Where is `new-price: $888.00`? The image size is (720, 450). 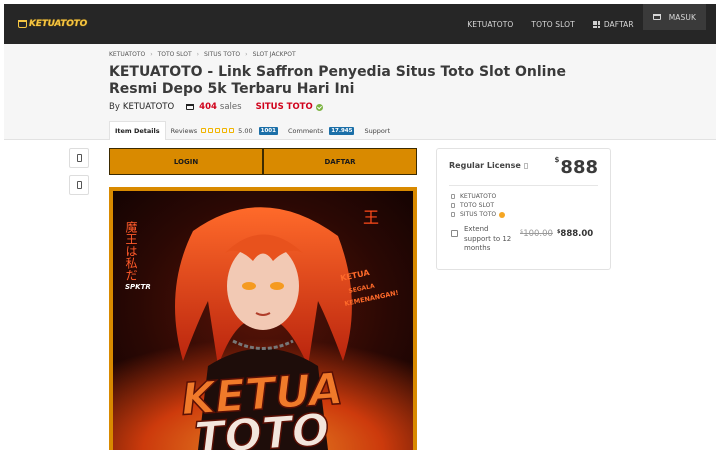 new-price: $888.00 is located at coordinates (575, 234).